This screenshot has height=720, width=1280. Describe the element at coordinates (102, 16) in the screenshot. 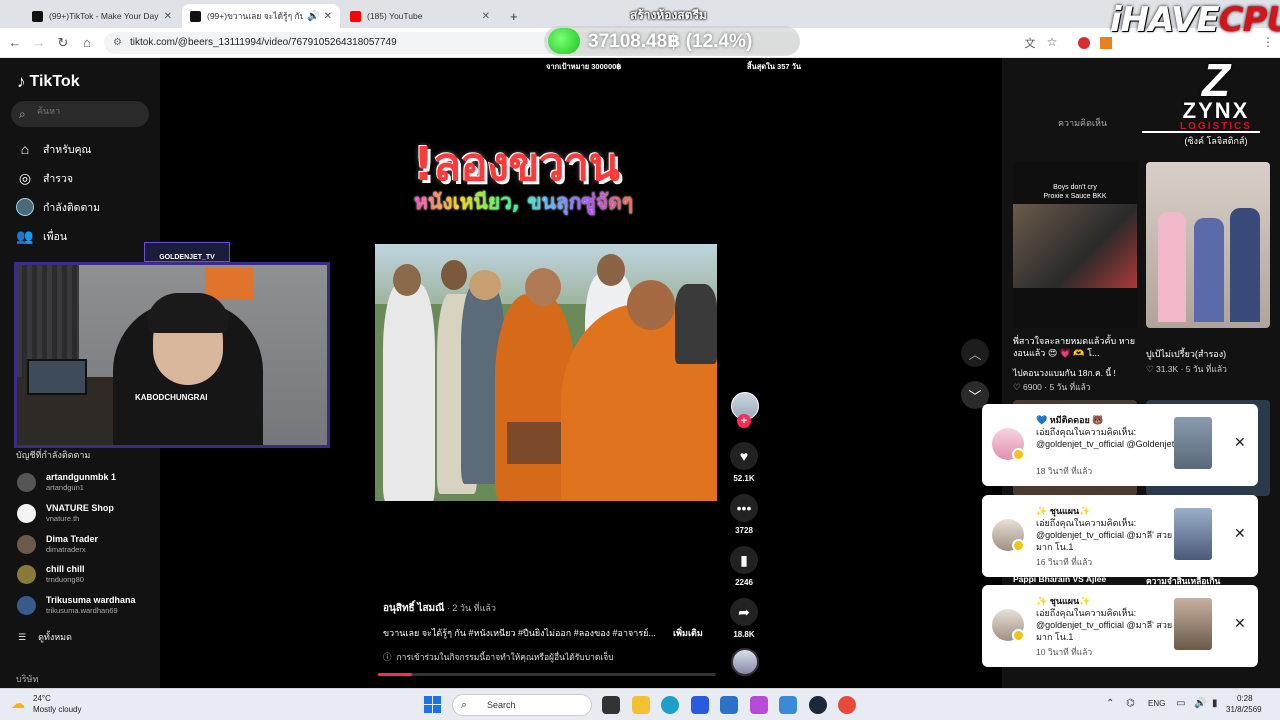

I see `tab-tiktok-home: (99+)TikTok - Make Your Day ✕` at that location.